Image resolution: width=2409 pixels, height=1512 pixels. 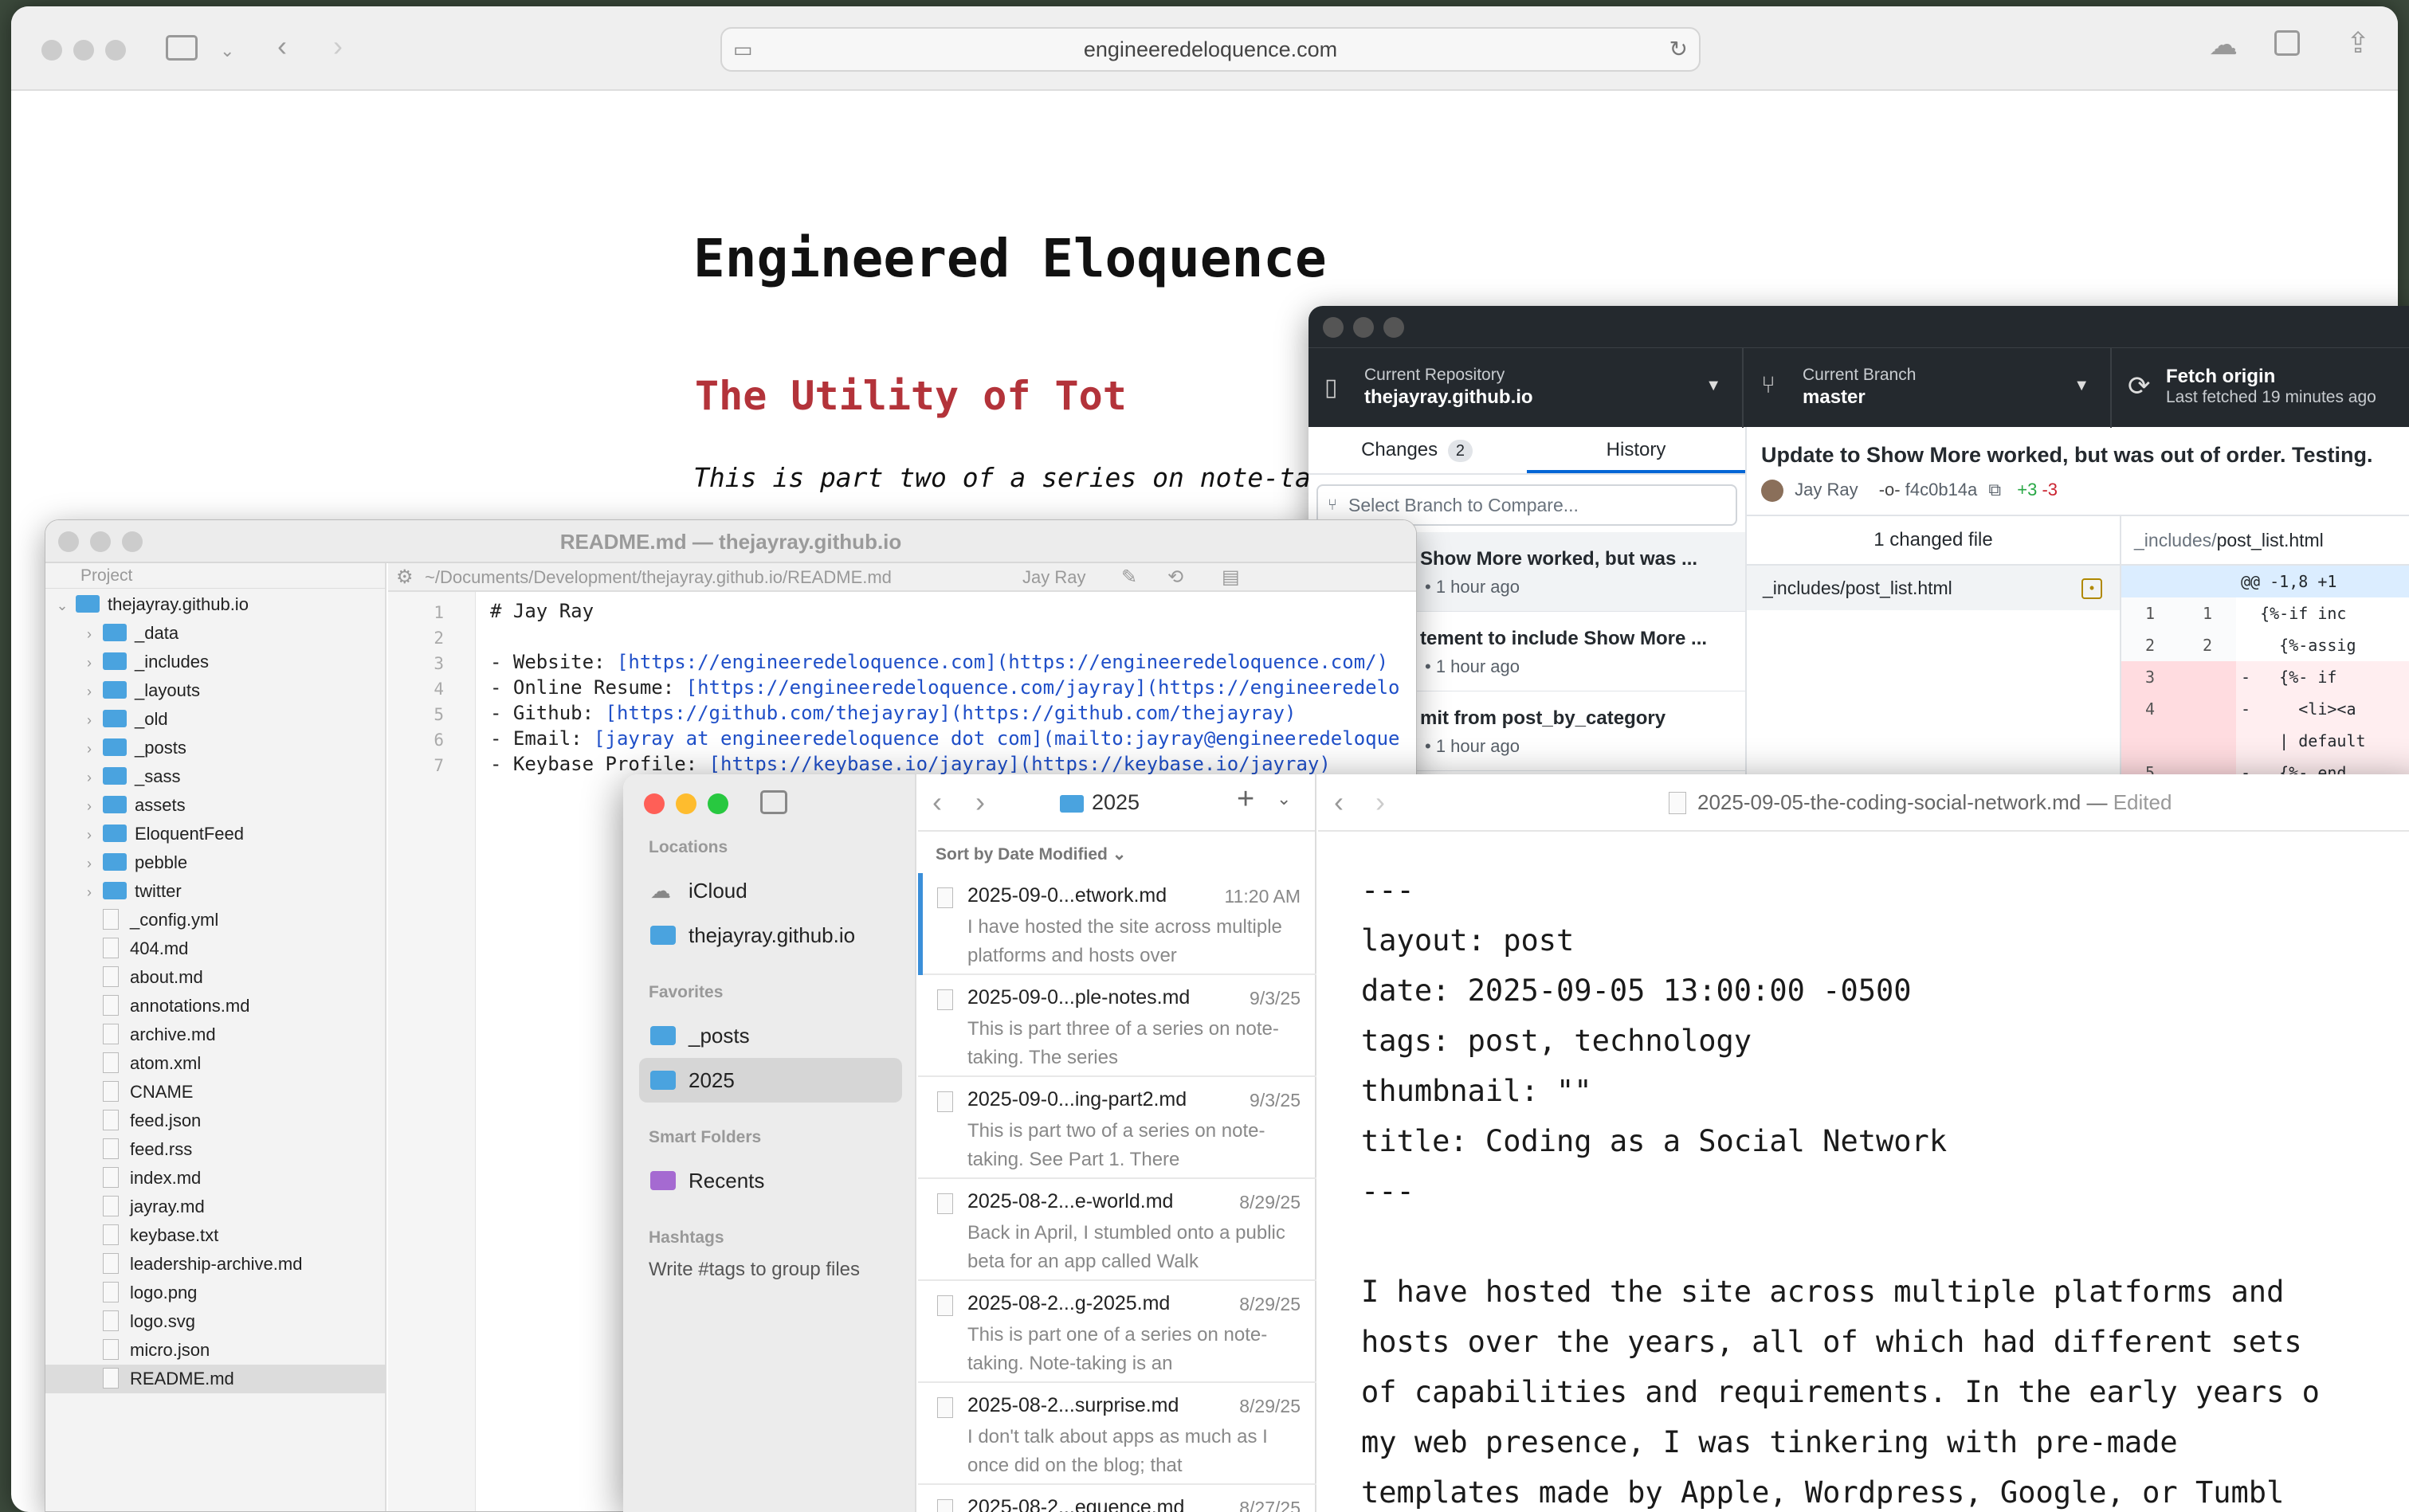 What do you see at coordinates (1933, 588) in the screenshot?
I see `changed-file-row: _includes/post_list.html •` at bounding box center [1933, 588].